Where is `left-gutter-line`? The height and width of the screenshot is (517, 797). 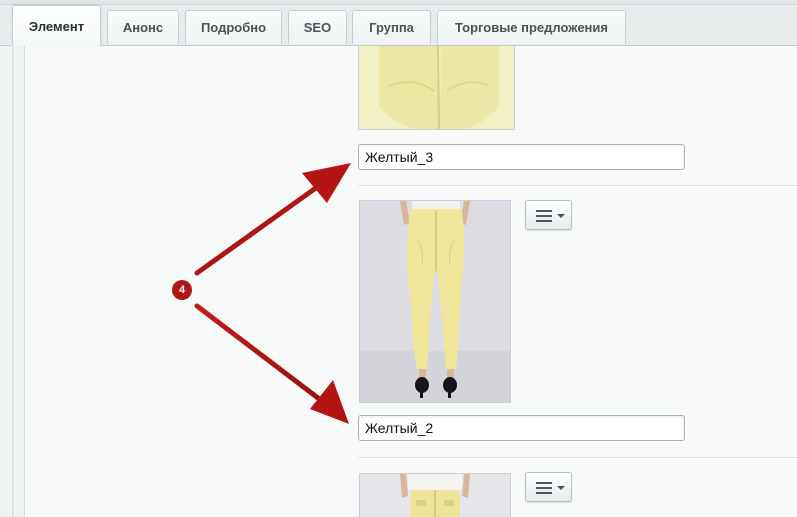
left-gutter-line is located at coordinates (13, 281).